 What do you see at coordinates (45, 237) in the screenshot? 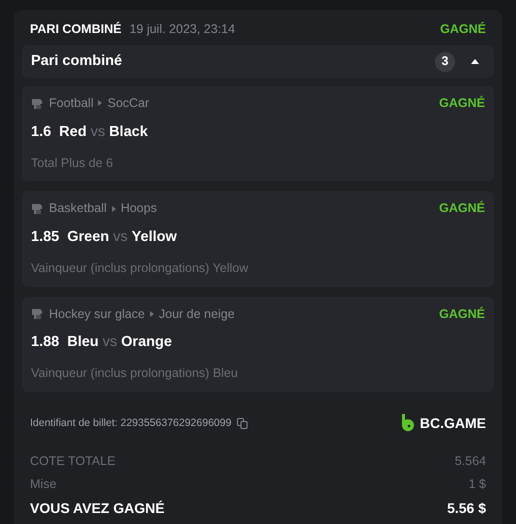
I see `odds-value: 1.85` at bounding box center [45, 237].